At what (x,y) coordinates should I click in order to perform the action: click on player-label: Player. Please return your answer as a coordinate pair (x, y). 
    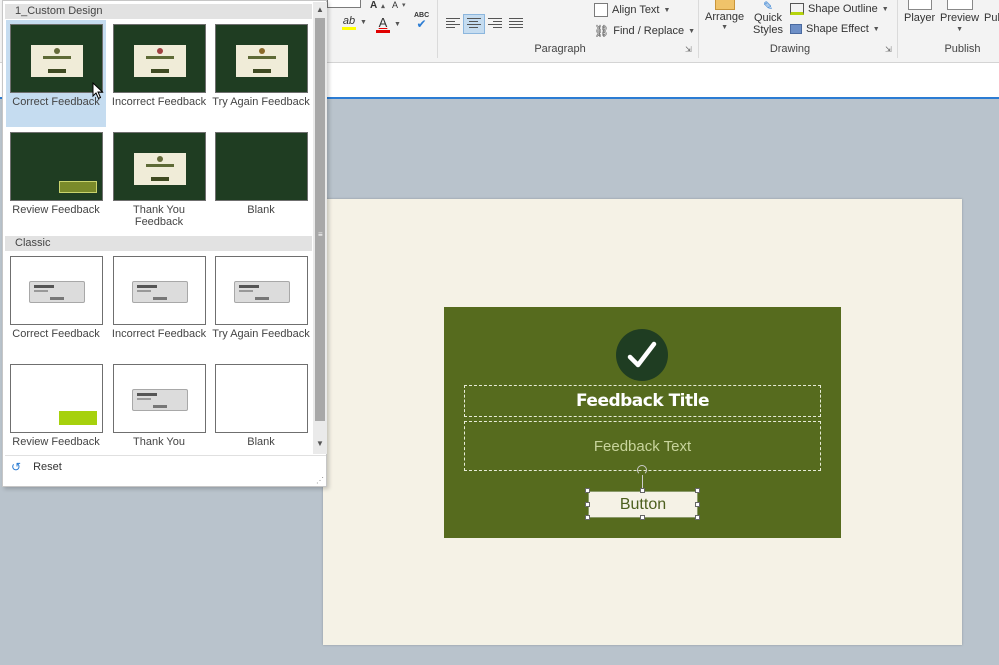
    Looking at the image, I should click on (920, 18).